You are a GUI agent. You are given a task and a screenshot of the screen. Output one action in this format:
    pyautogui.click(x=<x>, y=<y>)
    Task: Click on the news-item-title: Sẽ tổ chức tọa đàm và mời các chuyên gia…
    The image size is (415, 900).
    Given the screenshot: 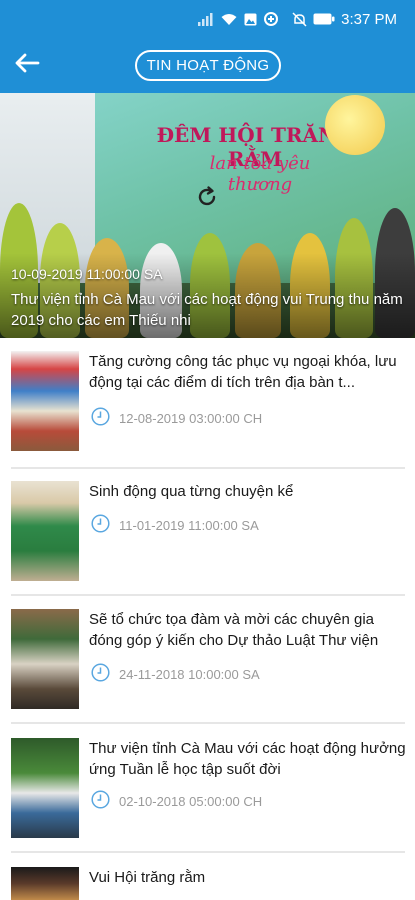 What is the action you would take?
    pyautogui.click(x=234, y=630)
    